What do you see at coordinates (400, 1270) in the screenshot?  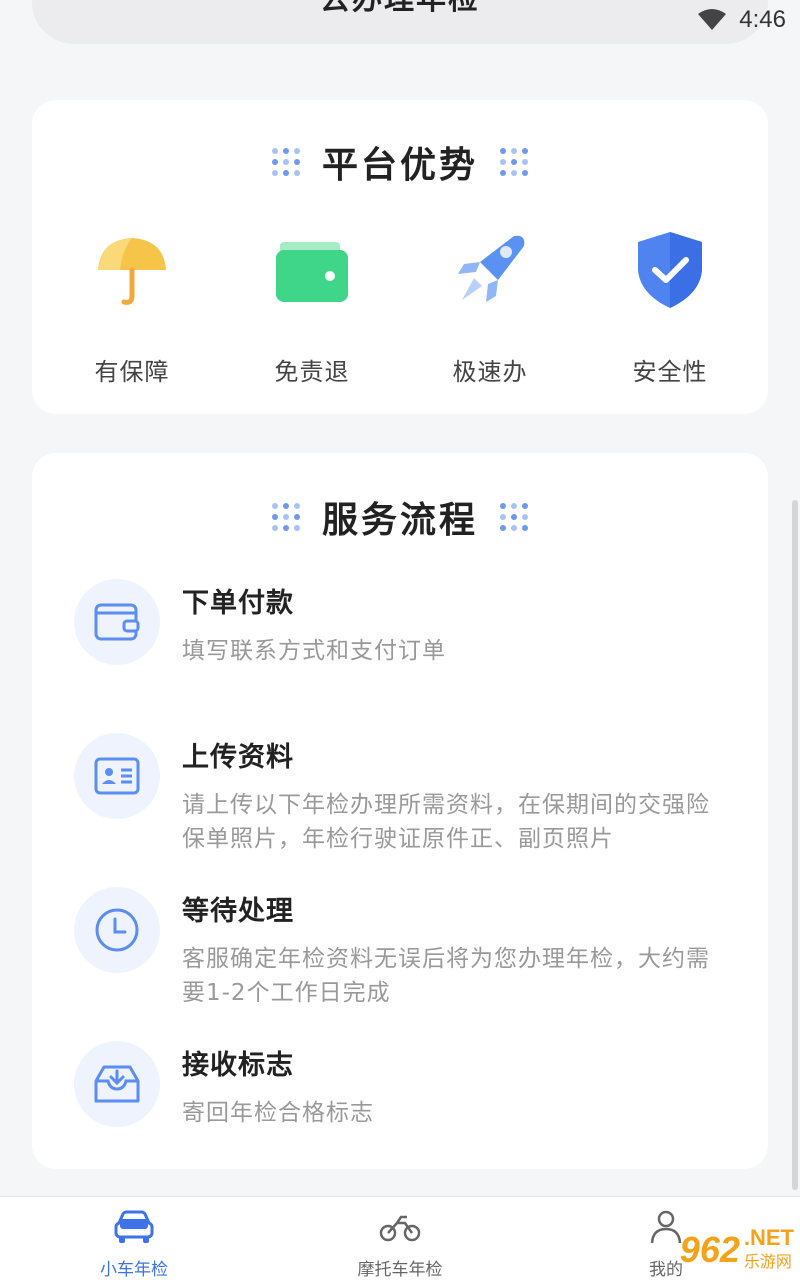 I see `tab-label: 摩托车年检` at bounding box center [400, 1270].